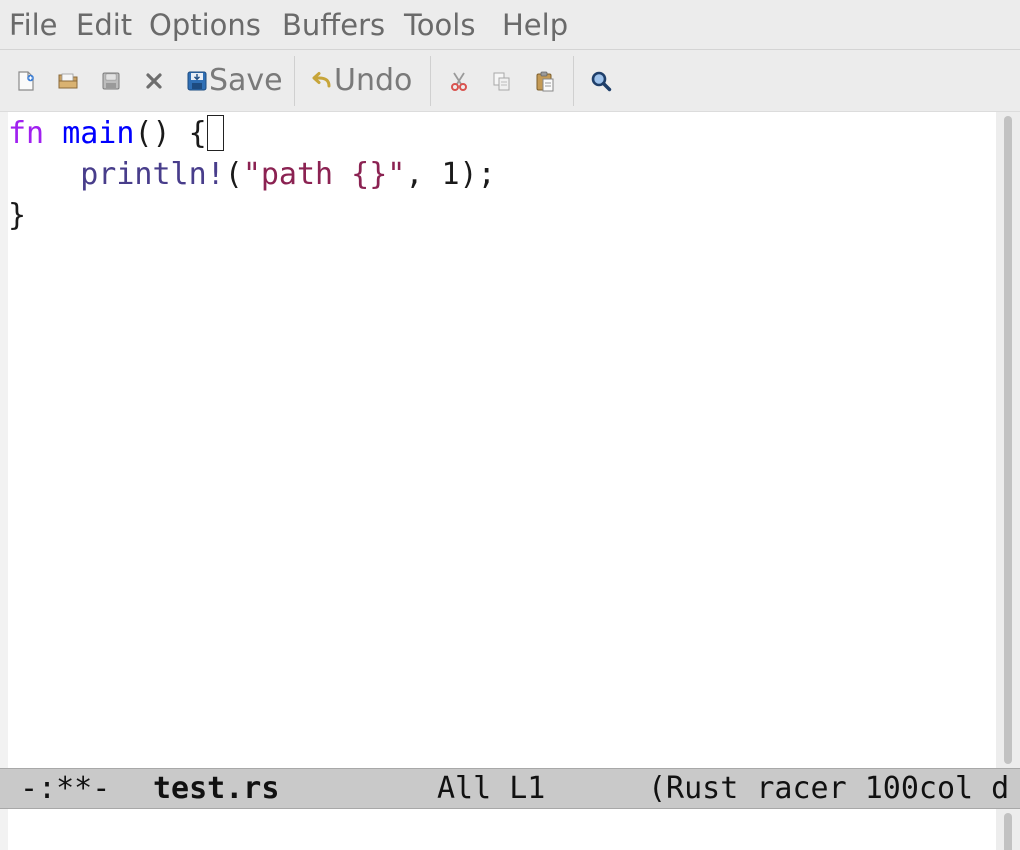  What do you see at coordinates (324, 174) in the screenshot?
I see `string-token: "path {}"` at bounding box center [324, 174].